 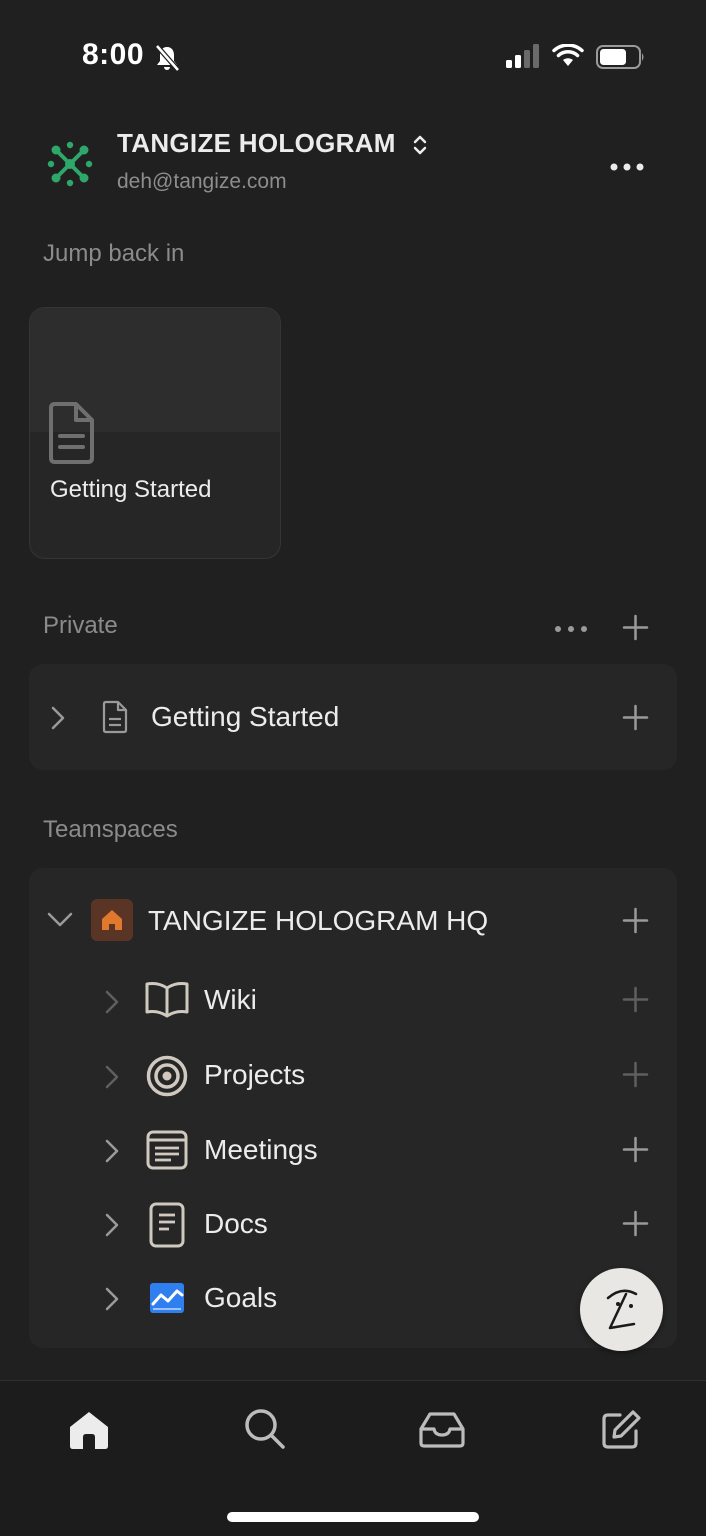 I want to click on compose-icon, so click(x=621, y=1429).